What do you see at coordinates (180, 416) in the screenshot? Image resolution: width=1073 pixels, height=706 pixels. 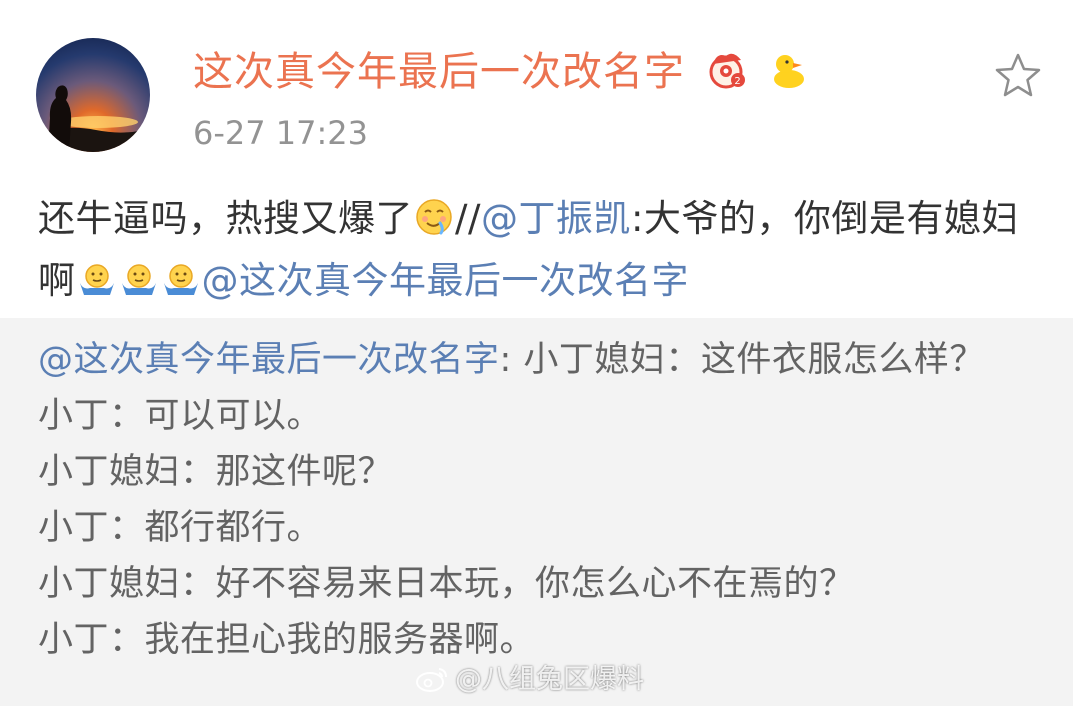 I see `repost-line: 小丁：可以可以。` at bounding box center [180, 416].